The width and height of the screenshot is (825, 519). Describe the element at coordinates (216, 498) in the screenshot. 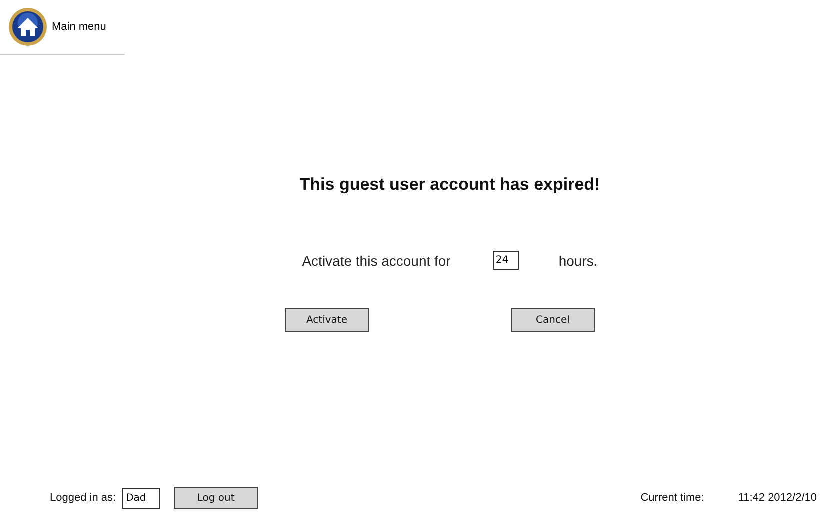

I see `logout-button: Log out` at that location.